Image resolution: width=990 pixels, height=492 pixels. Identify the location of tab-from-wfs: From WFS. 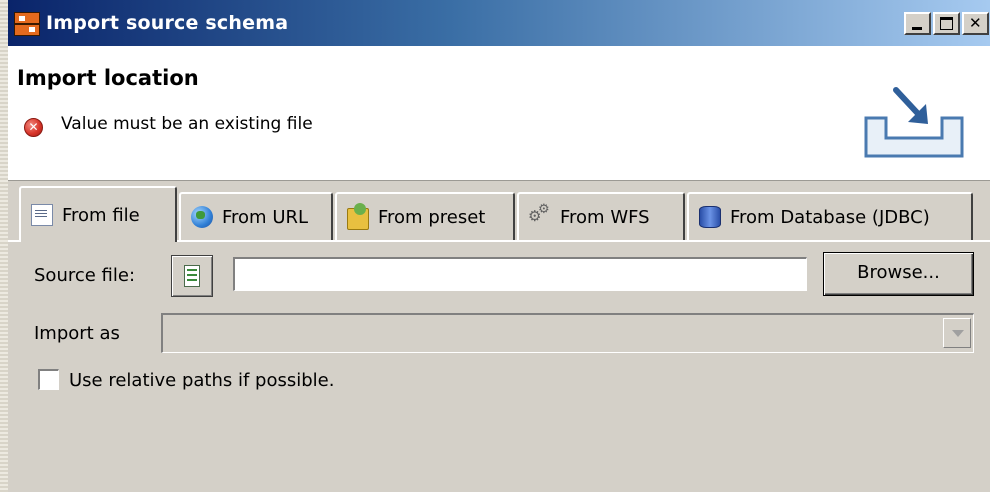
(601, 216).